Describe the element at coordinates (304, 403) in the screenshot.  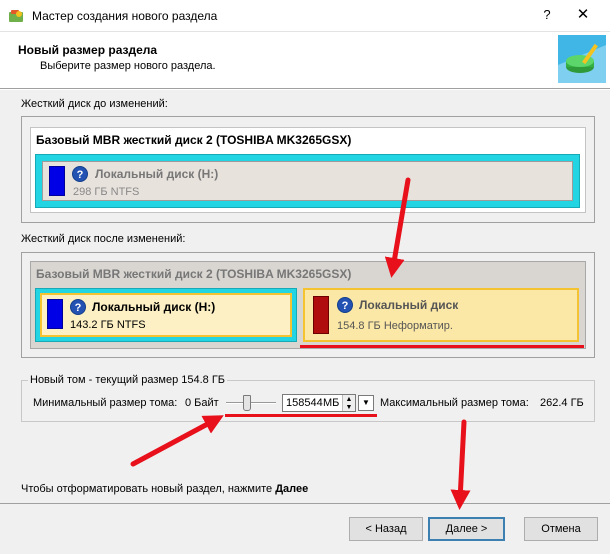
I see `size-input: 158544` at that location.